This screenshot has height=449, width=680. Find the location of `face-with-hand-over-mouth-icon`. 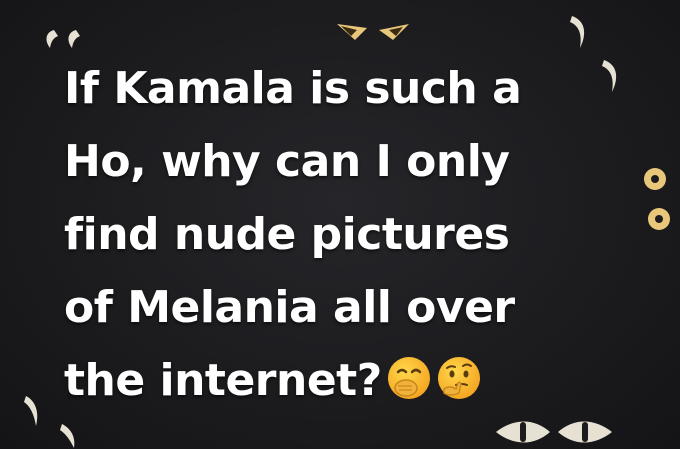

face-with-hand-over-mouth-icon is located at coordinates (408, 378).